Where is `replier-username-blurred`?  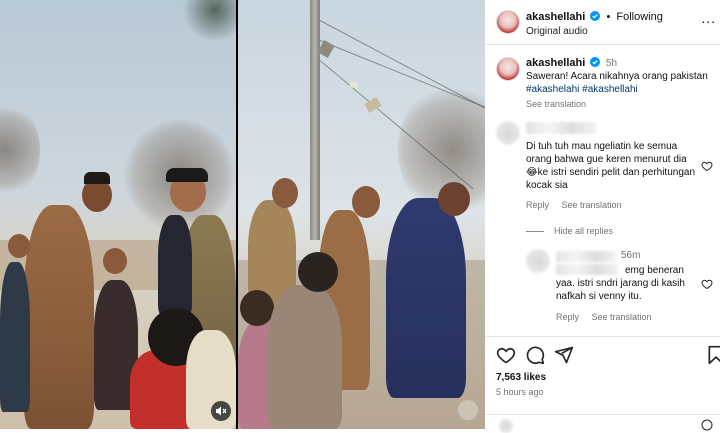 replier-username-blurred is located at coordinates (586, 256).